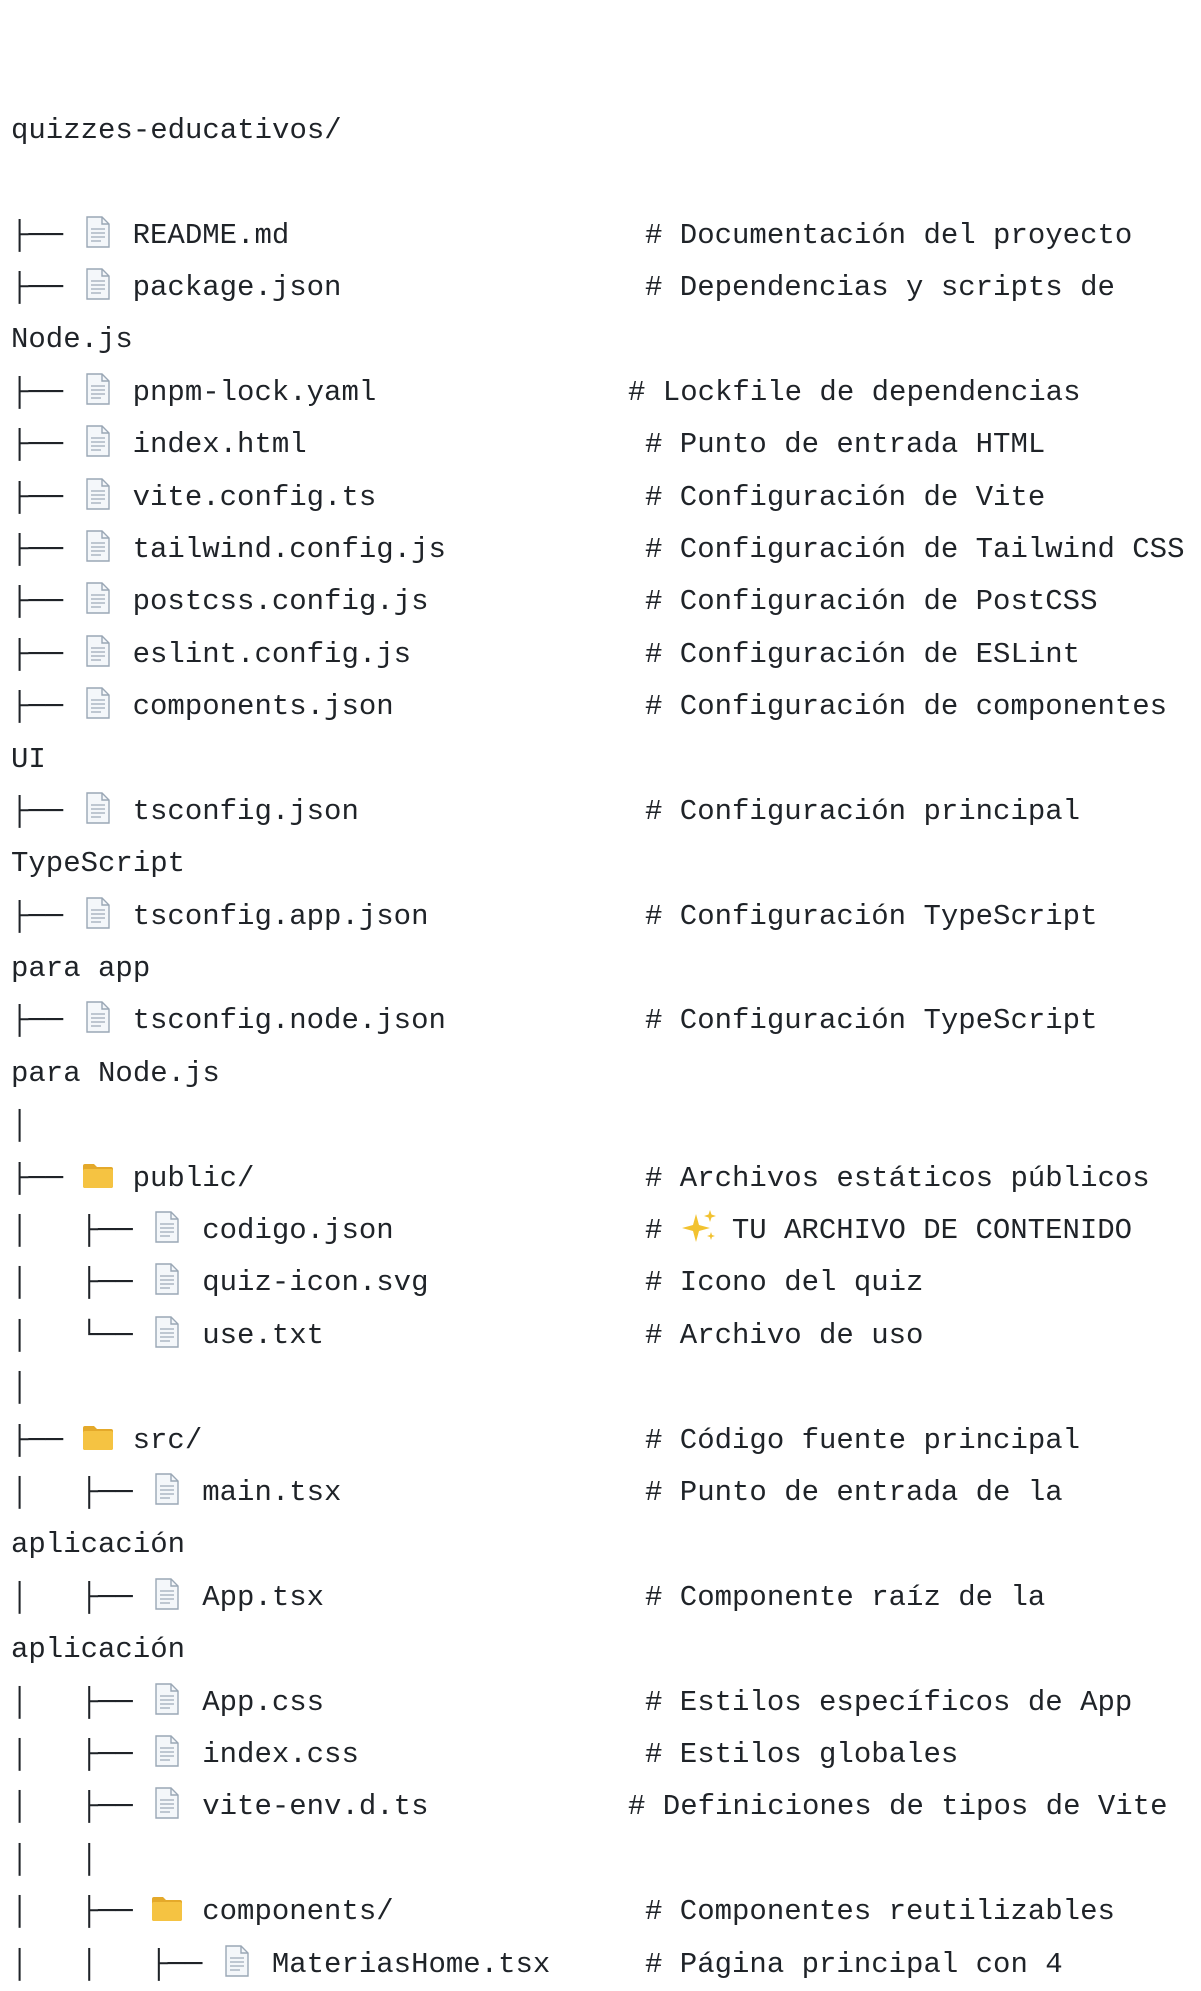 This screenshot has width=1201, height=1991. What do you see at coordinates (98, 1650) in the screenshot?
I see `continuation-text: aplicación` at bounding box center [98, 1650].